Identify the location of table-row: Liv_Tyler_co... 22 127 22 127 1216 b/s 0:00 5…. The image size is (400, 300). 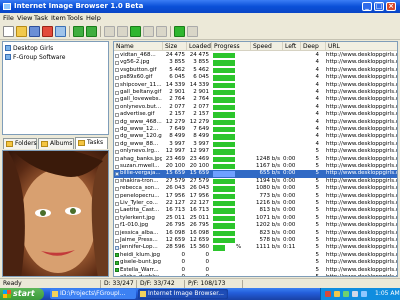
(255, 203).